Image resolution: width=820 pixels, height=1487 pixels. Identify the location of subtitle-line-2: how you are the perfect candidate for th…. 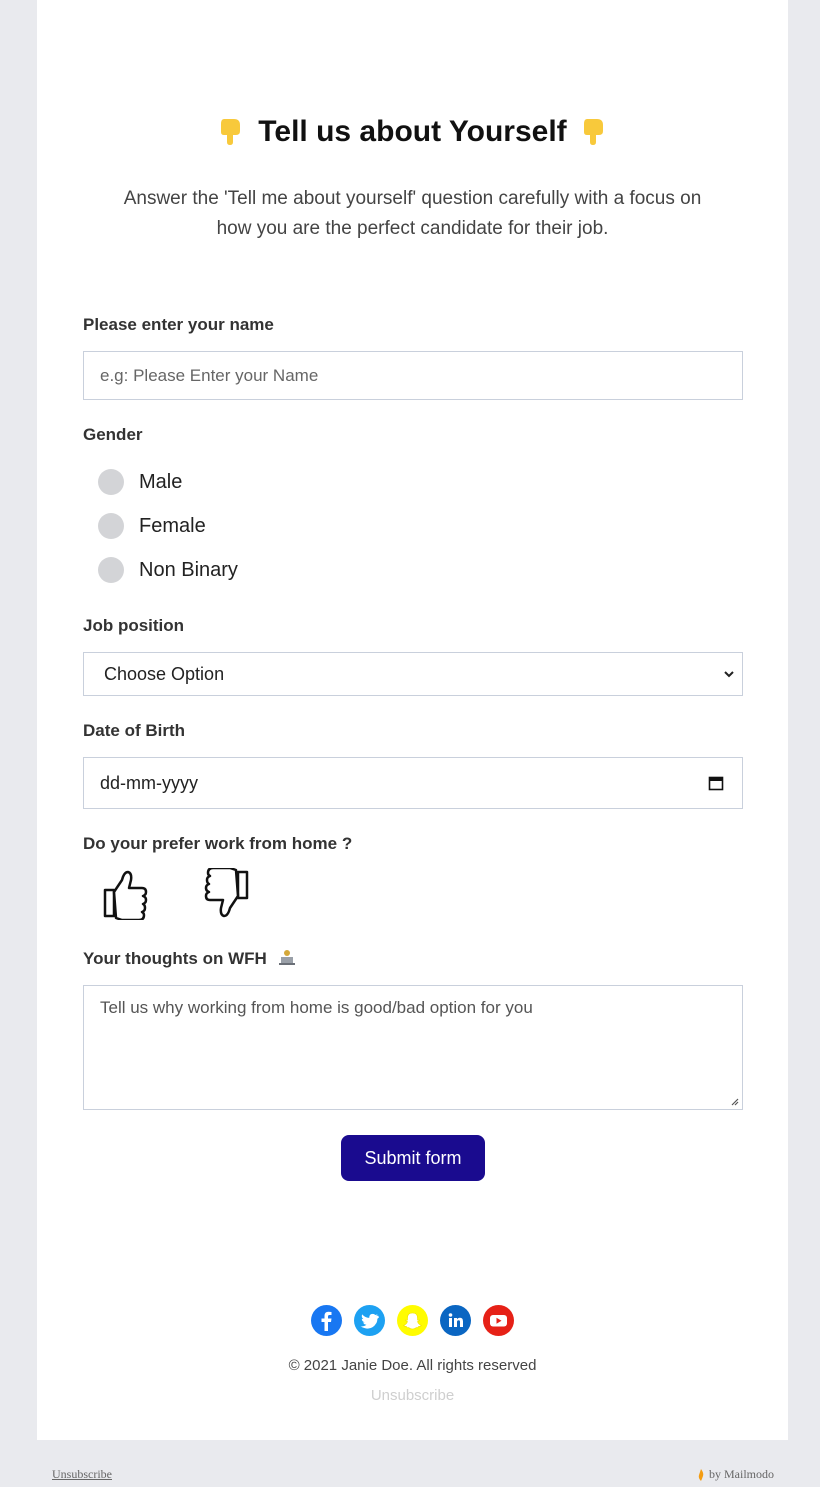
(412, 228).